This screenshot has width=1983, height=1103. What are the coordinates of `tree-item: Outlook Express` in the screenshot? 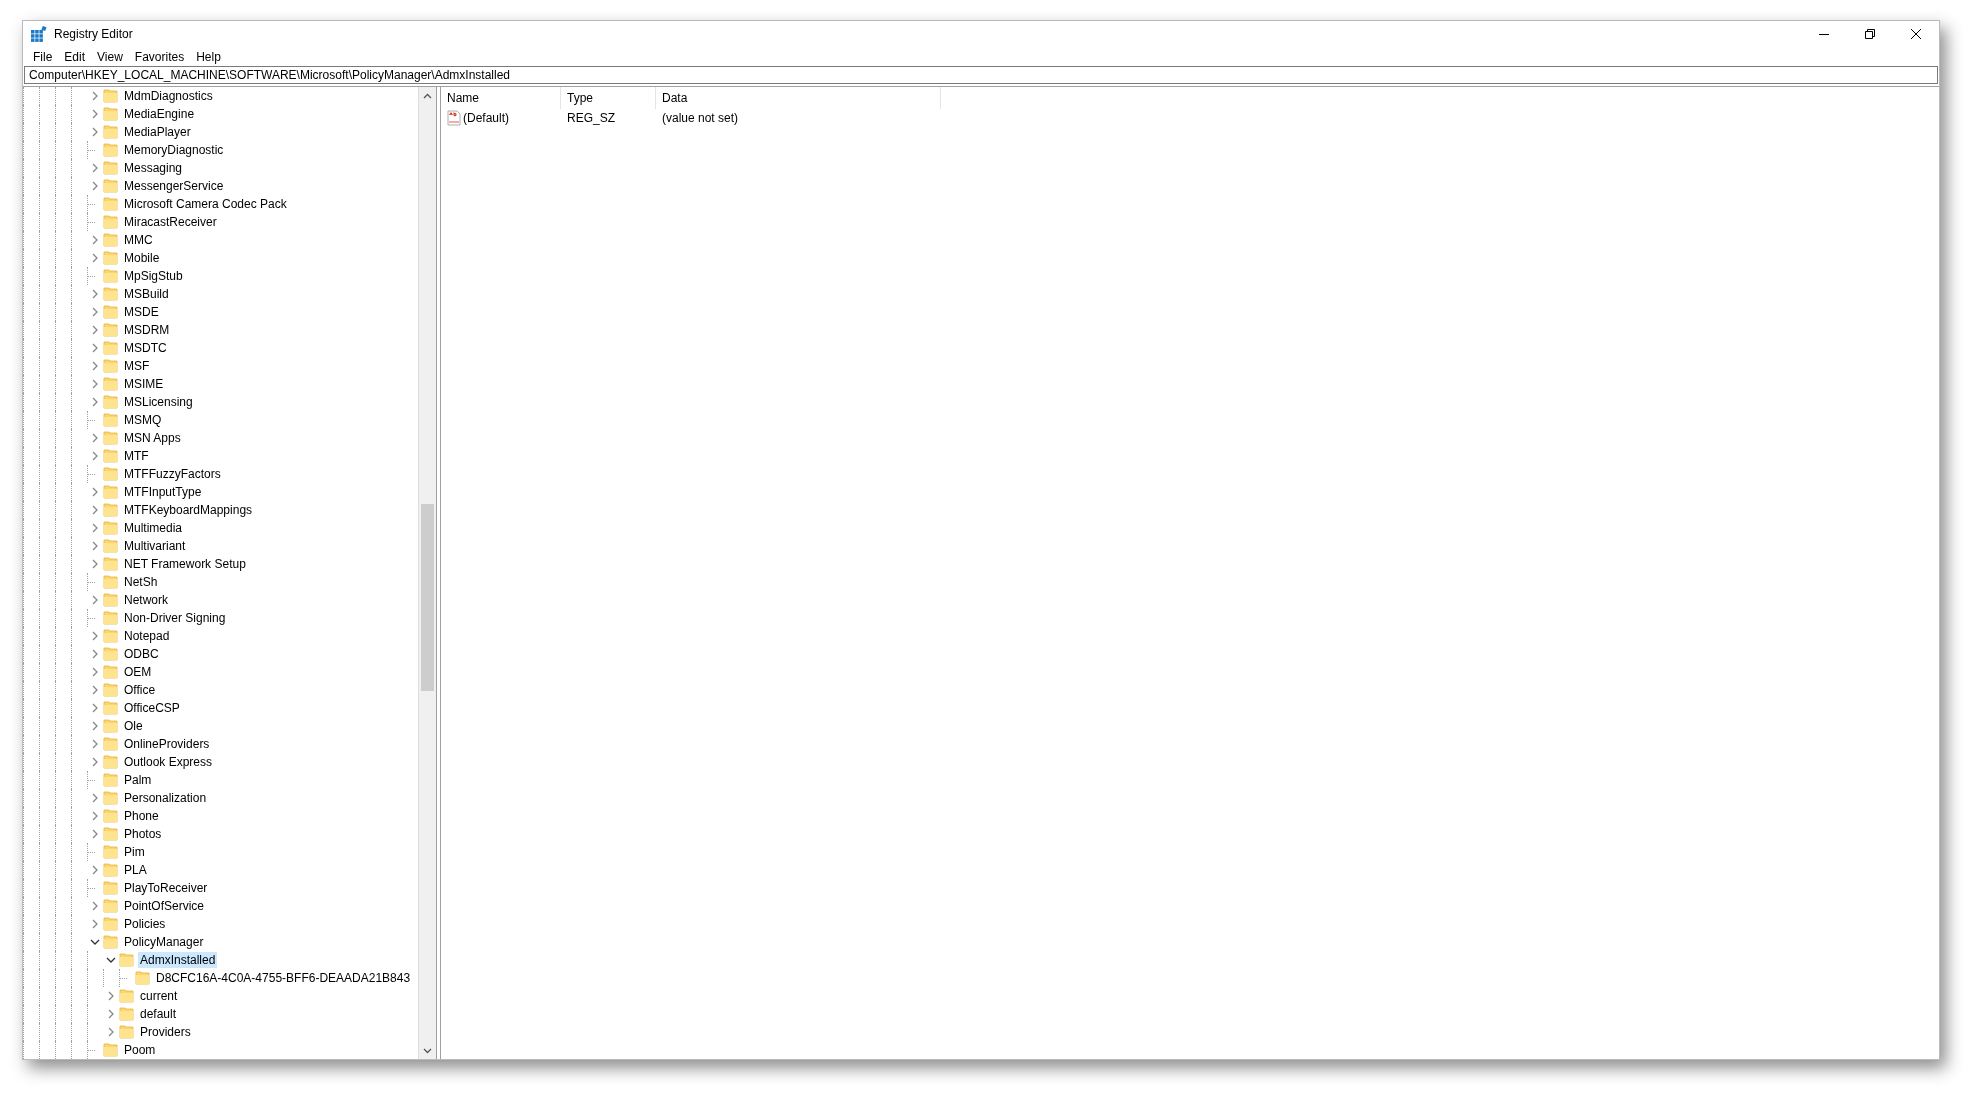 It's located at (168, 762).